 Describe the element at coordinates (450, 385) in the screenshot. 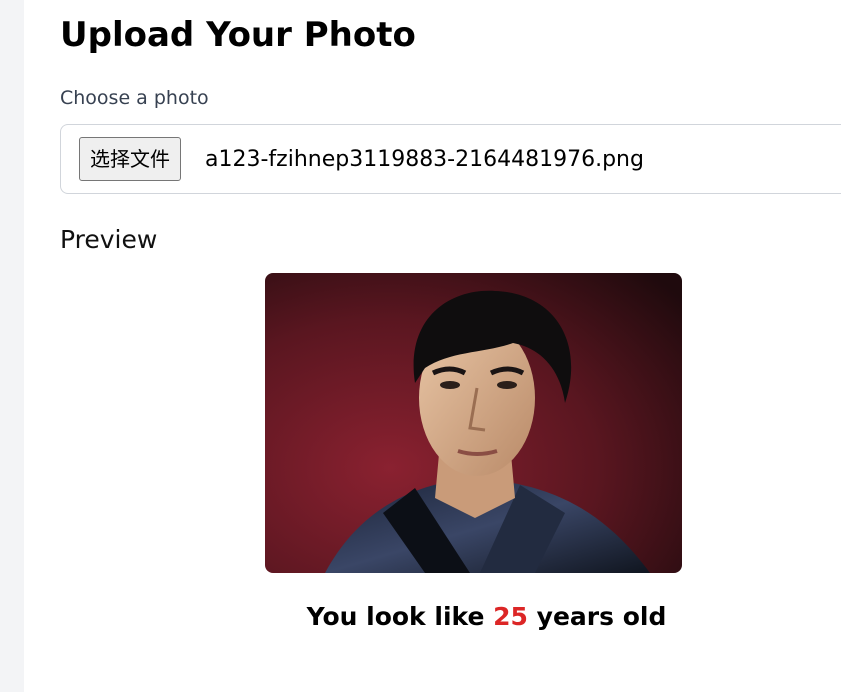

I see `photo-eye-left` at that location.